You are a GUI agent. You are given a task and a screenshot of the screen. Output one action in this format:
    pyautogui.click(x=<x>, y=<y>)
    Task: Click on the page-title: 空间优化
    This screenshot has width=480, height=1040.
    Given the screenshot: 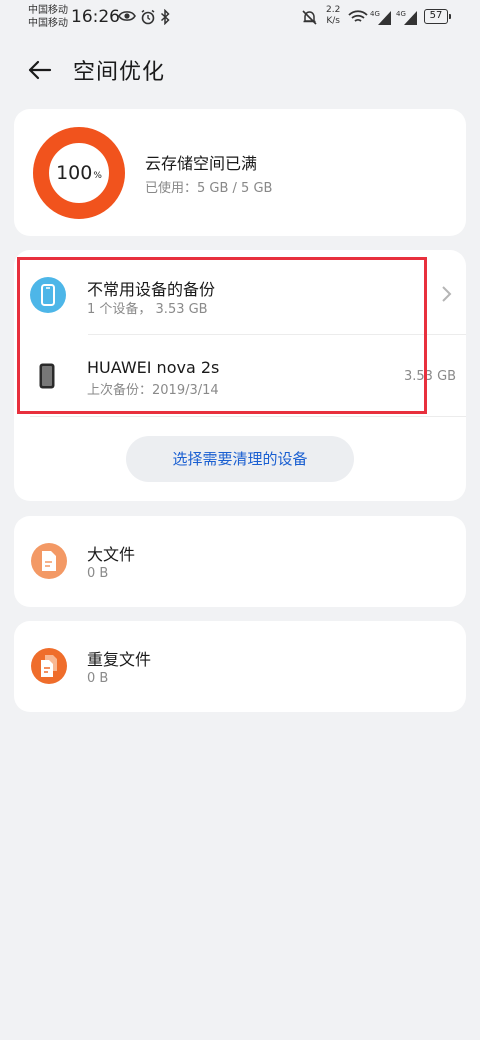 What is the action you would take?
    pyautogui.click(x=119, y=72)
    